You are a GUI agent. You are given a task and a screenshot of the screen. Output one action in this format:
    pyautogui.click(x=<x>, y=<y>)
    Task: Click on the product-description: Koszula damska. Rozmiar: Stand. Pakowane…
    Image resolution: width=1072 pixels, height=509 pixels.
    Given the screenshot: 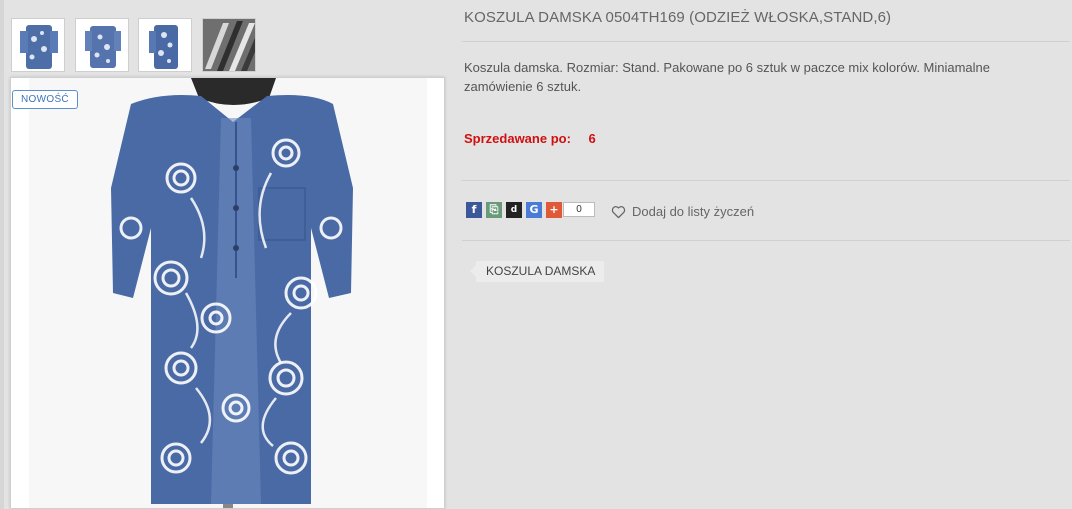 What is the action you would take?
    pyautogui.click(x=727, y=77)
    